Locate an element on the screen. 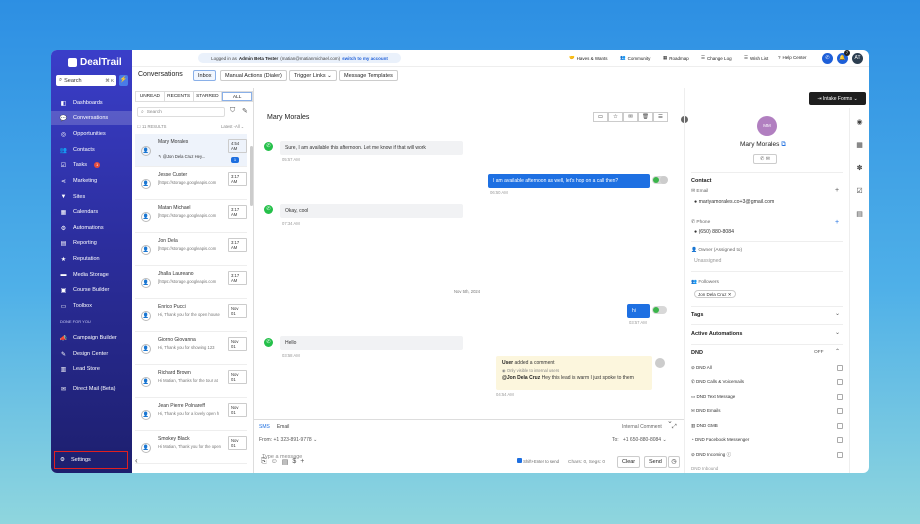  owner-select: Unassigned is located at coordinates (707, 261).